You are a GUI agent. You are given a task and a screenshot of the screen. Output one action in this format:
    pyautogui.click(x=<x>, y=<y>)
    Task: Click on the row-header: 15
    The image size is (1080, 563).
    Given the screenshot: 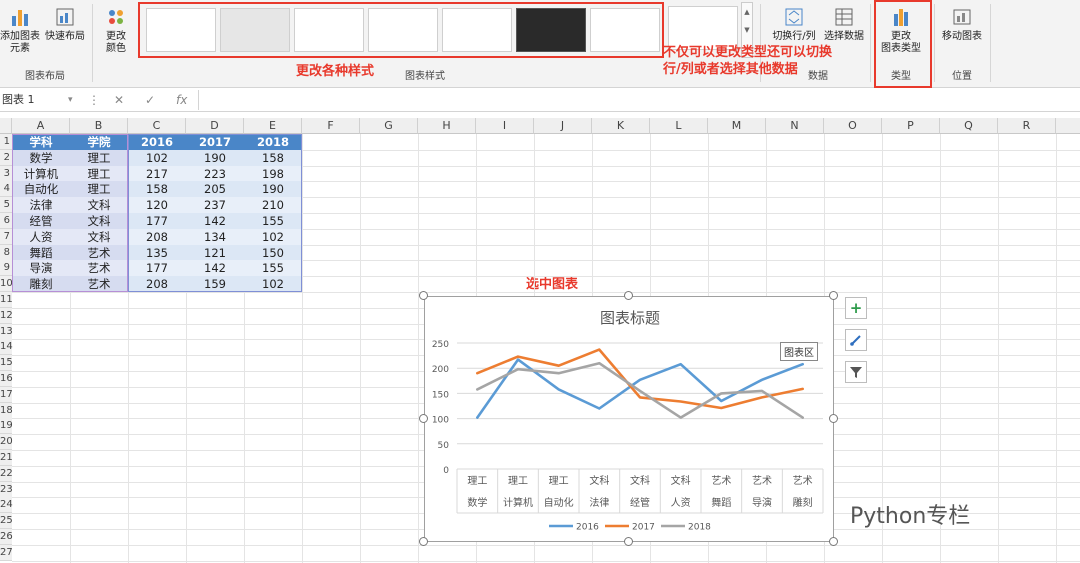 What is the action you would take?
    pyautogui.click(x=6, y=363)
    